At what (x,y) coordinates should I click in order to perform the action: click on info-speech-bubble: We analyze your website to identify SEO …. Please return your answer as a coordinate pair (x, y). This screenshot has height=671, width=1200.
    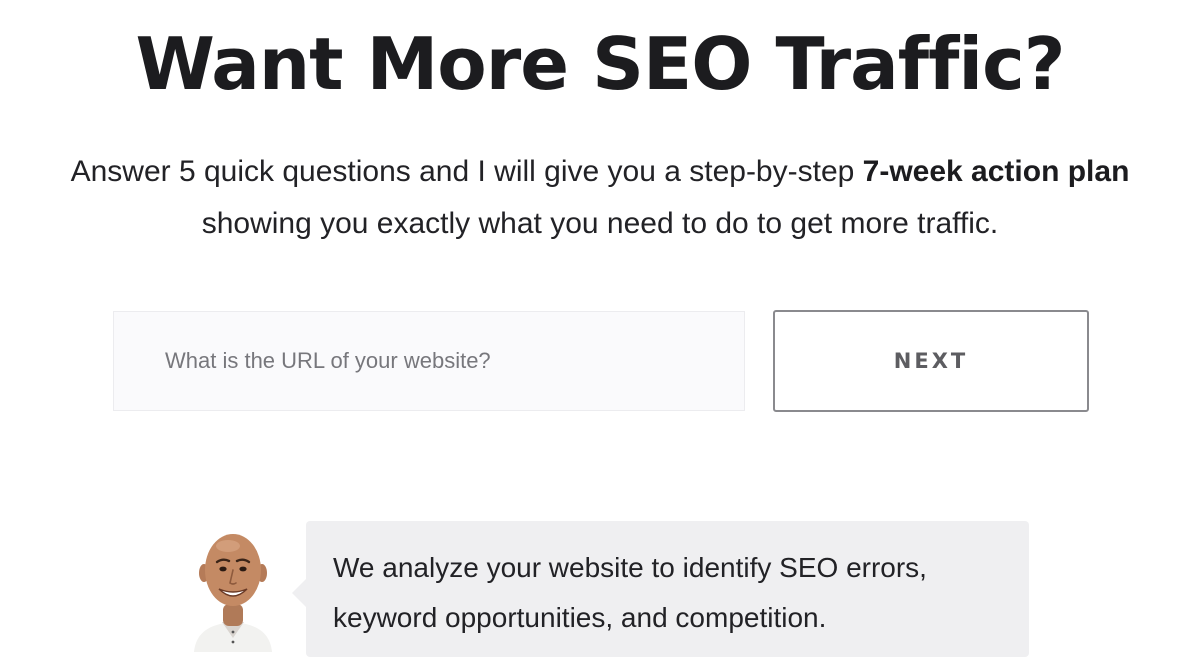
    Looking at the image, I should click on (660, 589).